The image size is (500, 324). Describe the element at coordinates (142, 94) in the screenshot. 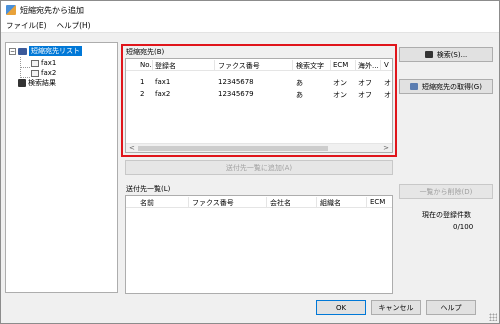

I see `row-number: 2` at that location.